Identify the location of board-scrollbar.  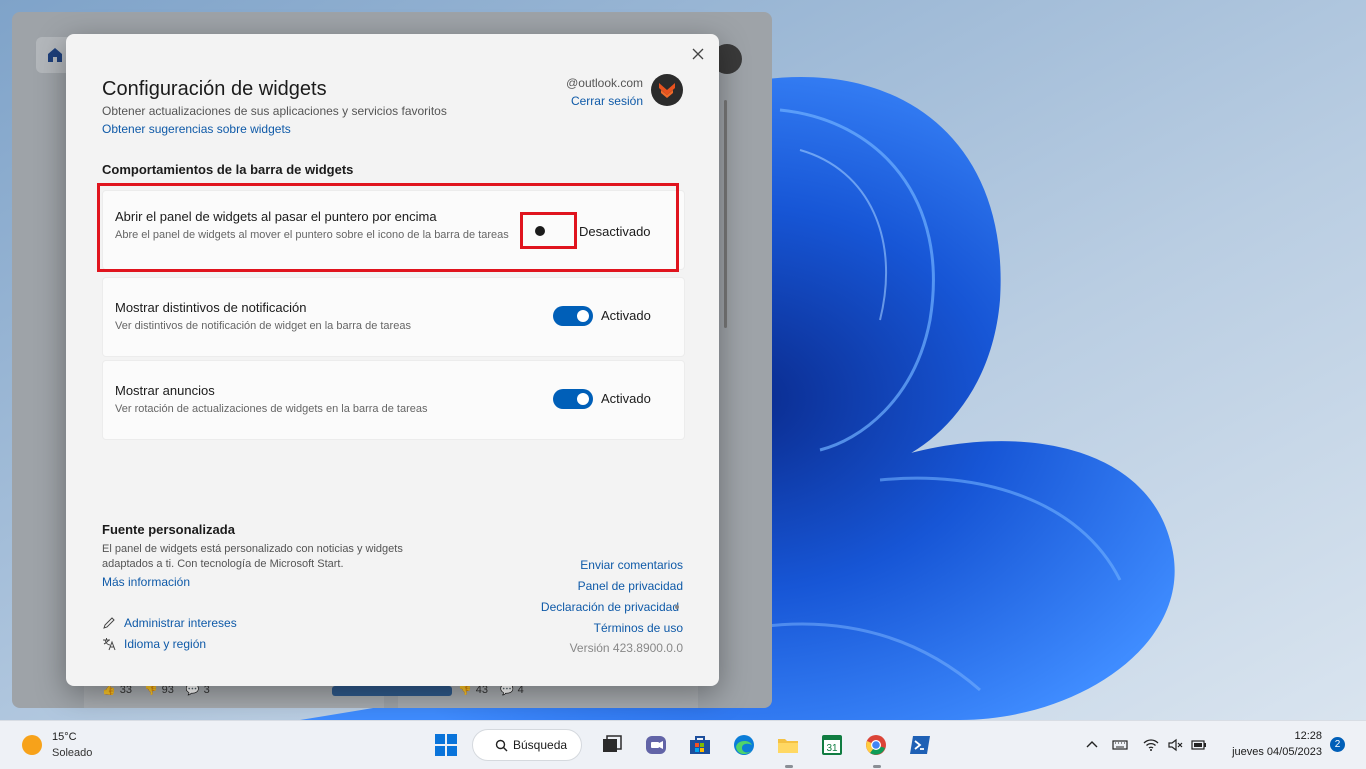
(725, 214).